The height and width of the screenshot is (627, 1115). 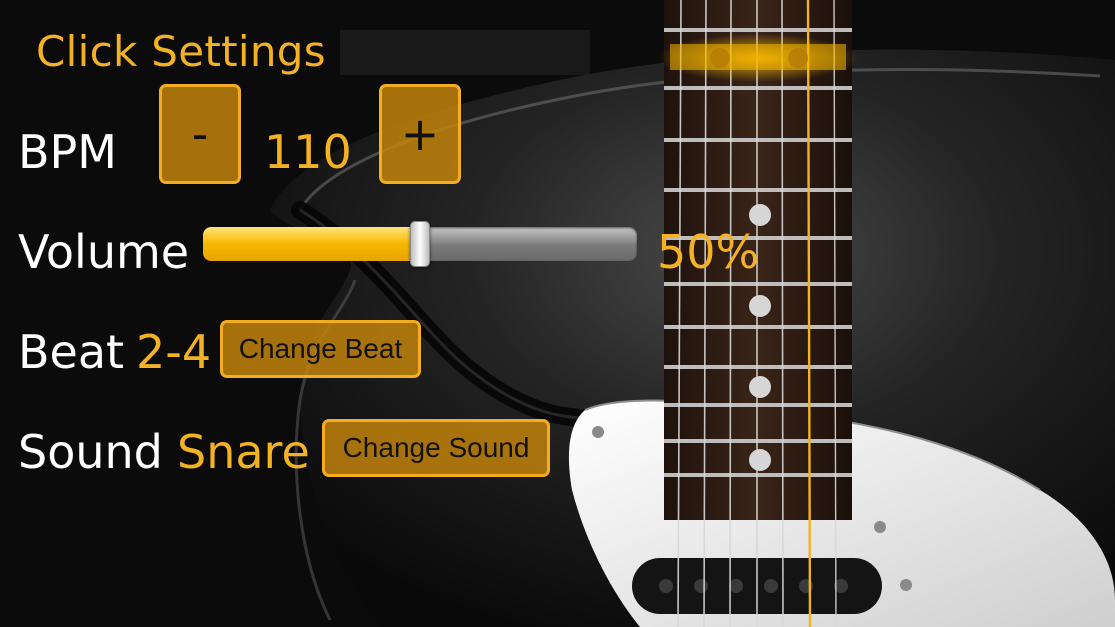 What do you see at coordinates (104, 252) in the screenshot?
I see `volume-label: Volume` at bounding box center [104, 252].